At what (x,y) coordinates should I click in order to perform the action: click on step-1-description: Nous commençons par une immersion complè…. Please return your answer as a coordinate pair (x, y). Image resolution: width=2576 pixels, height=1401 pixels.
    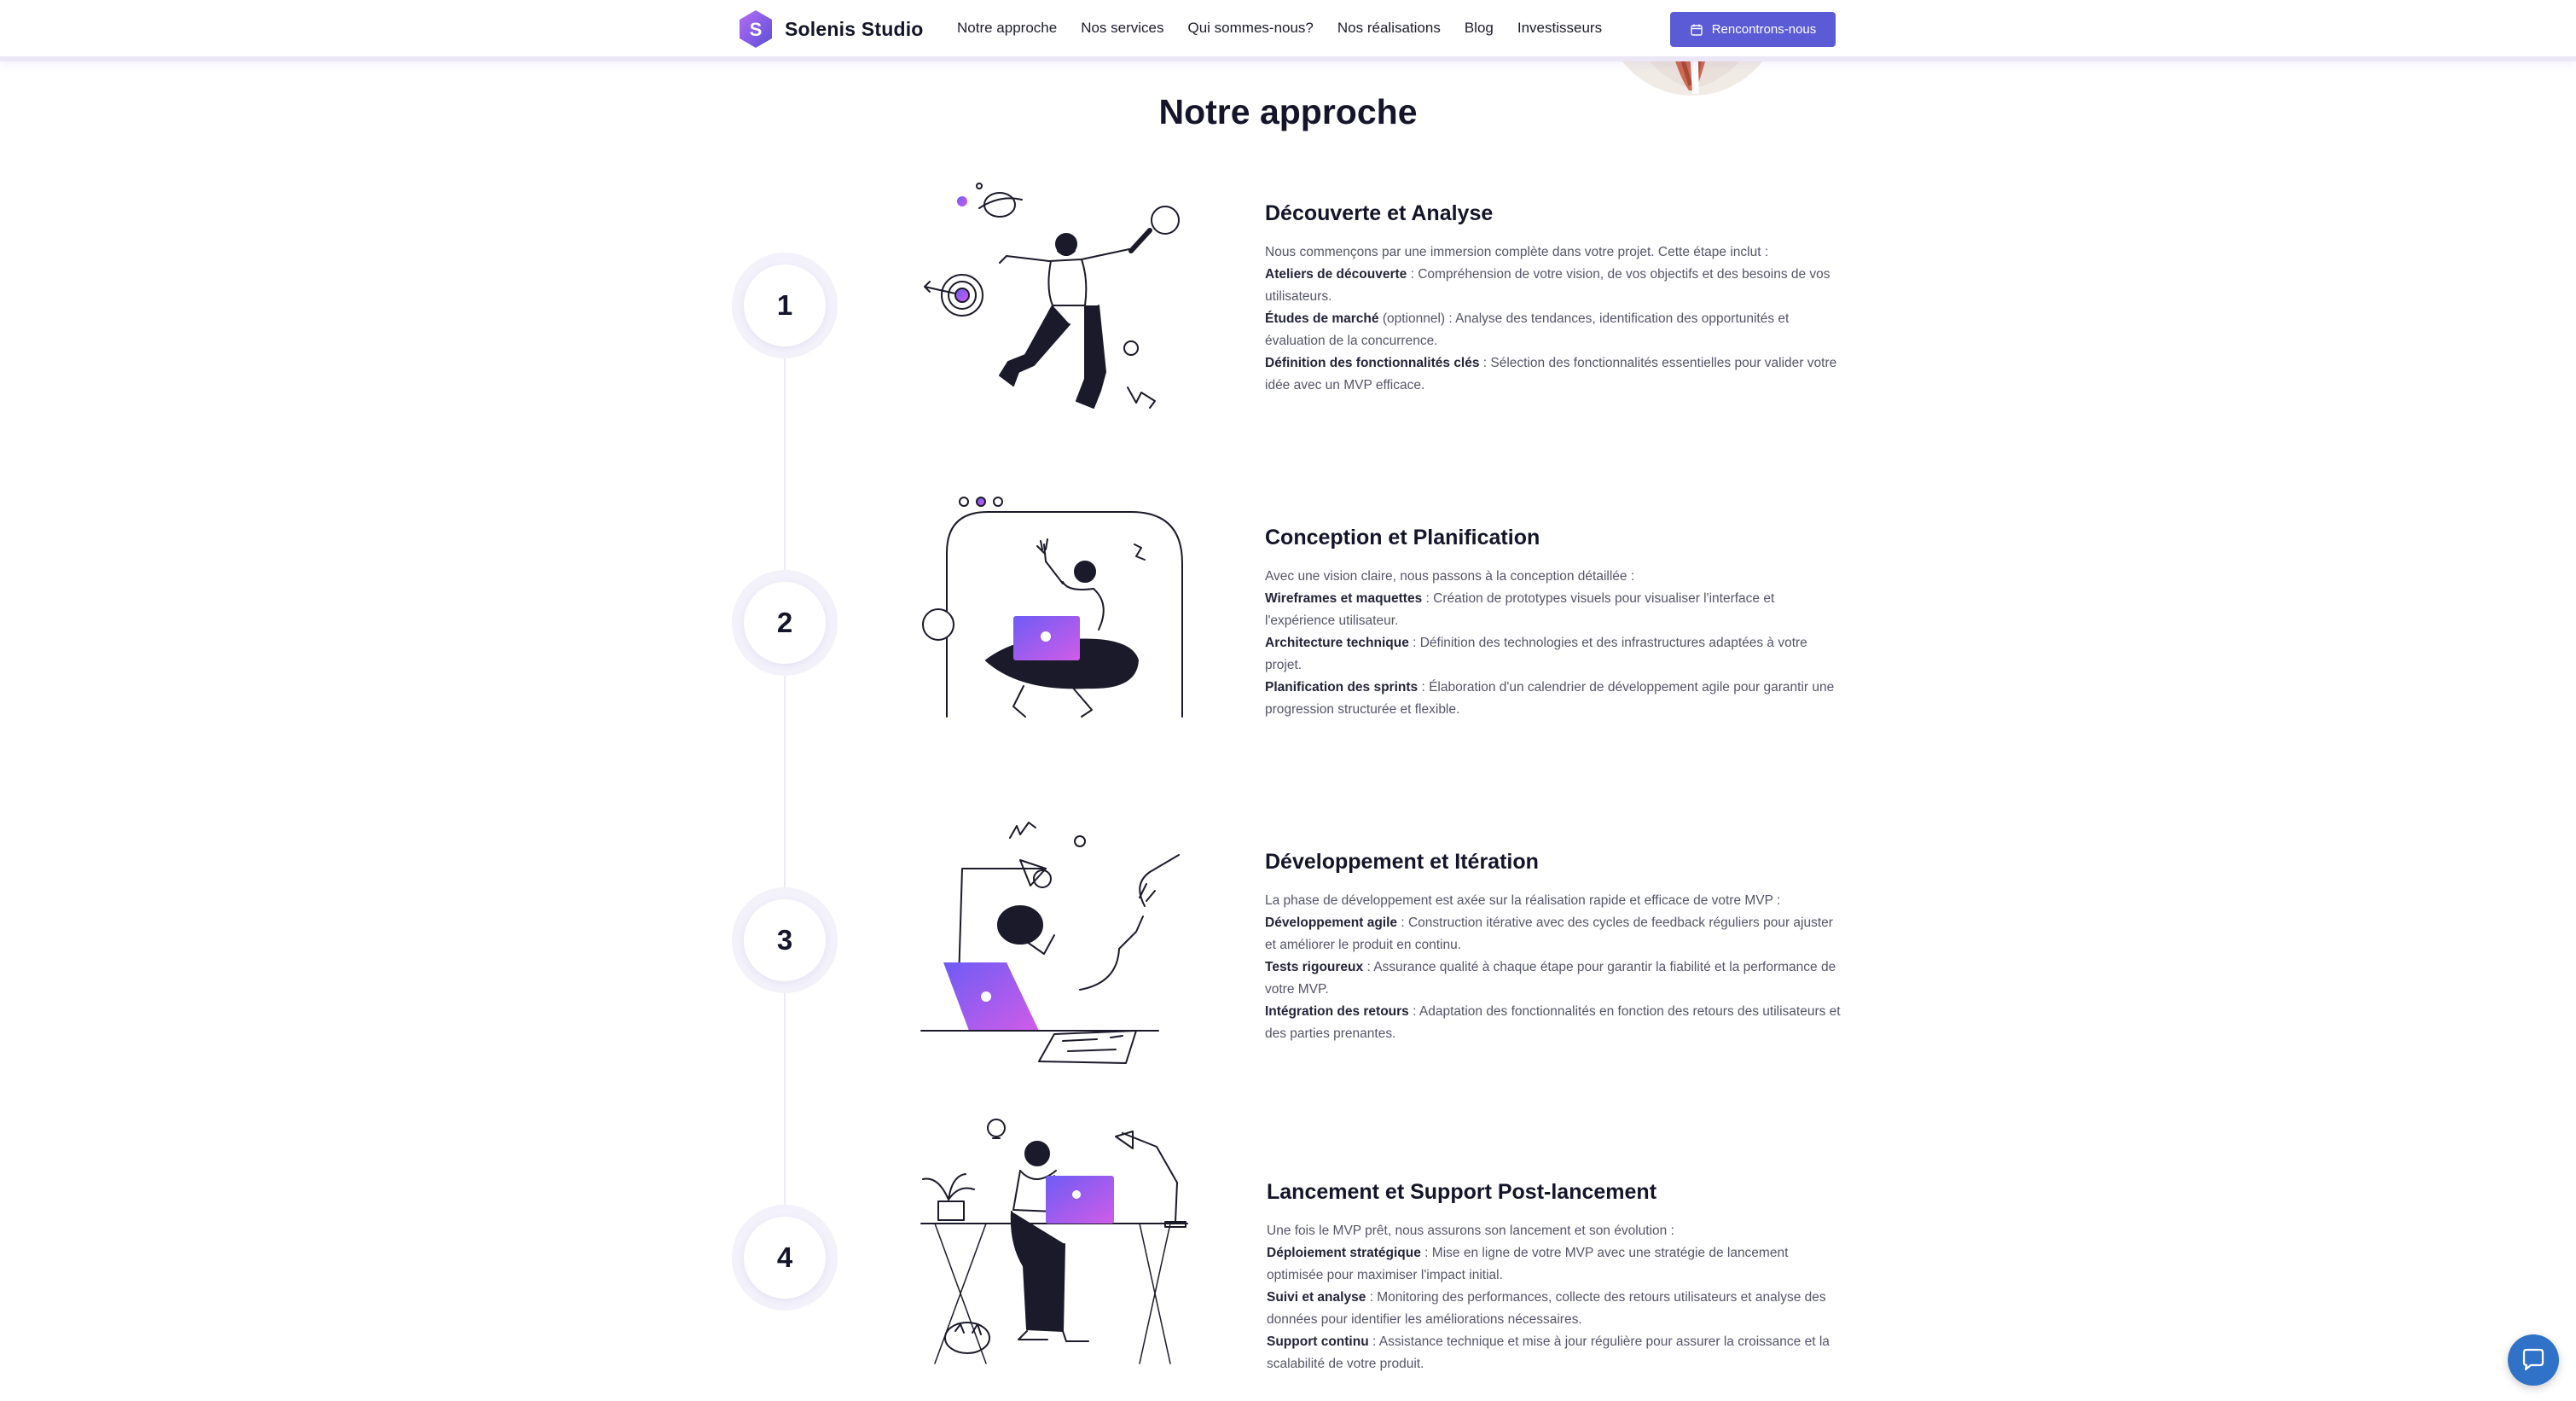
    Looking at the image, I should click on (1555, 319).